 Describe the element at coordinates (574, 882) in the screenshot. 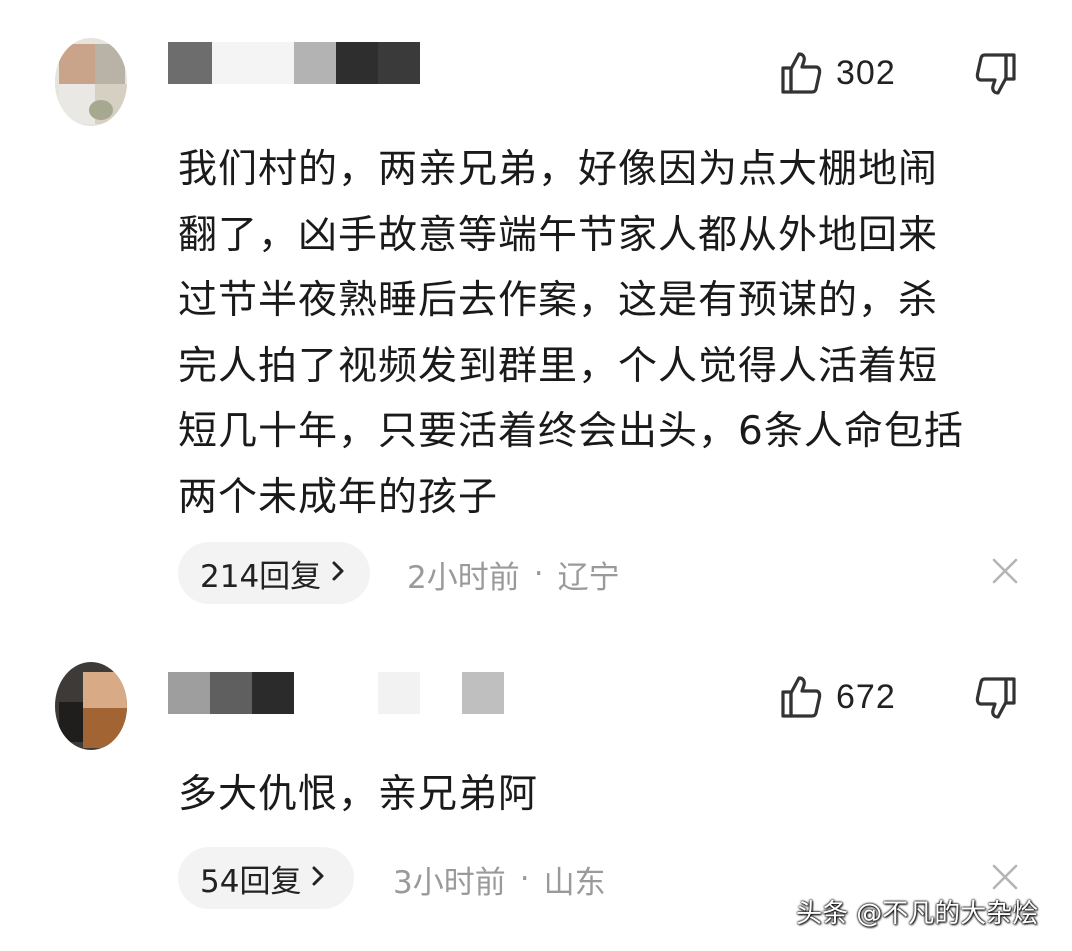

I see `comment-location: 山东` at that location.